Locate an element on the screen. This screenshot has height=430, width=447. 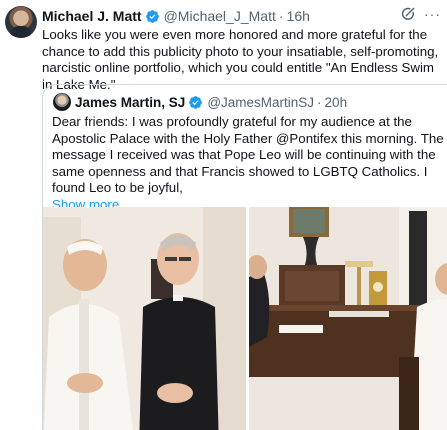
quoted-tweet-timestamp: 20h is located at coordinates (336, 102).